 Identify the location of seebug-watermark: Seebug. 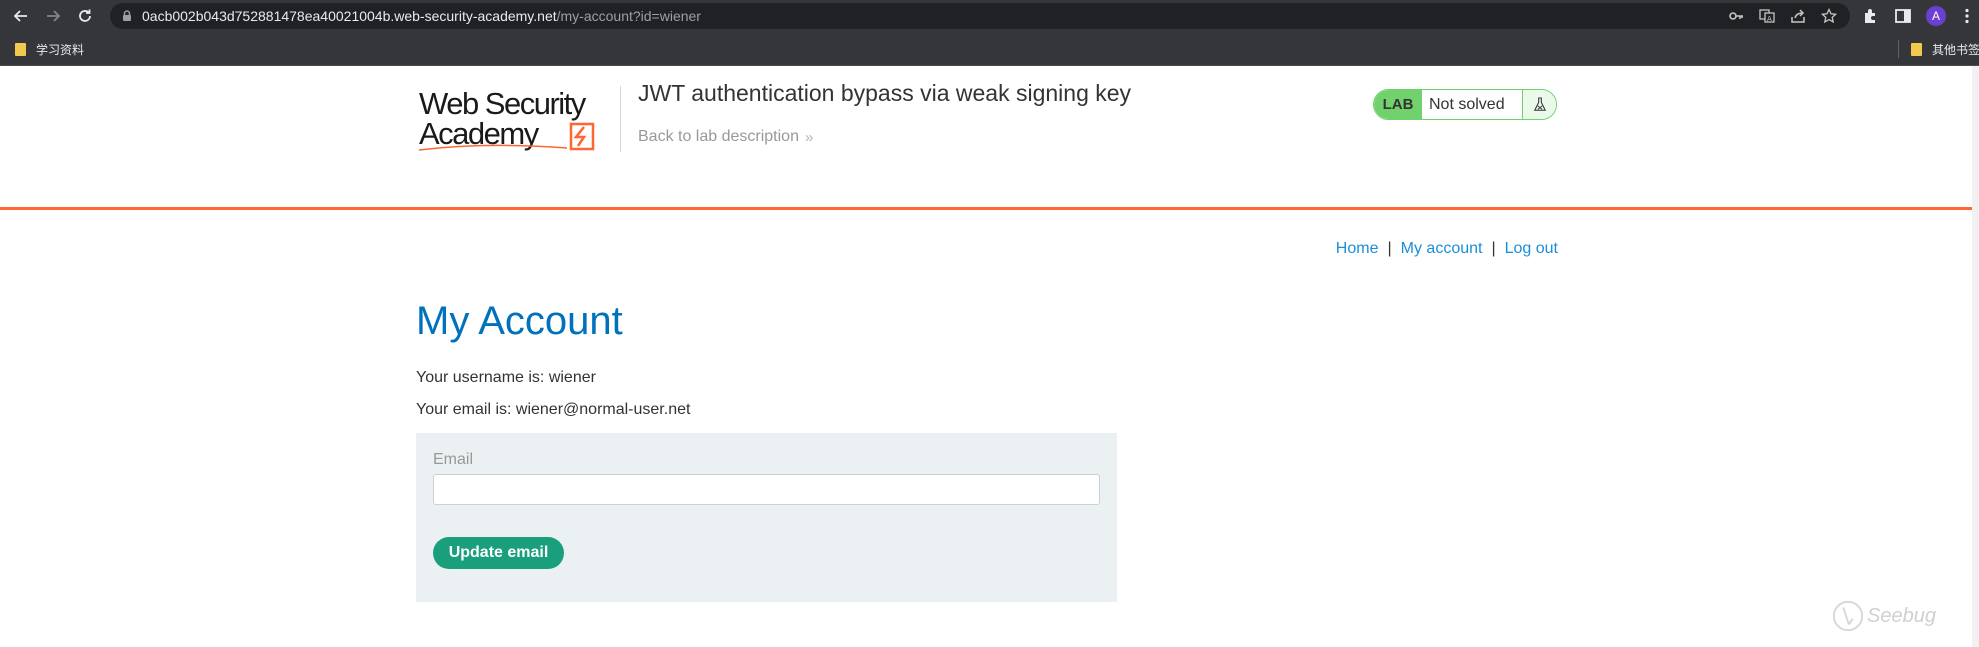
(1883, 616).